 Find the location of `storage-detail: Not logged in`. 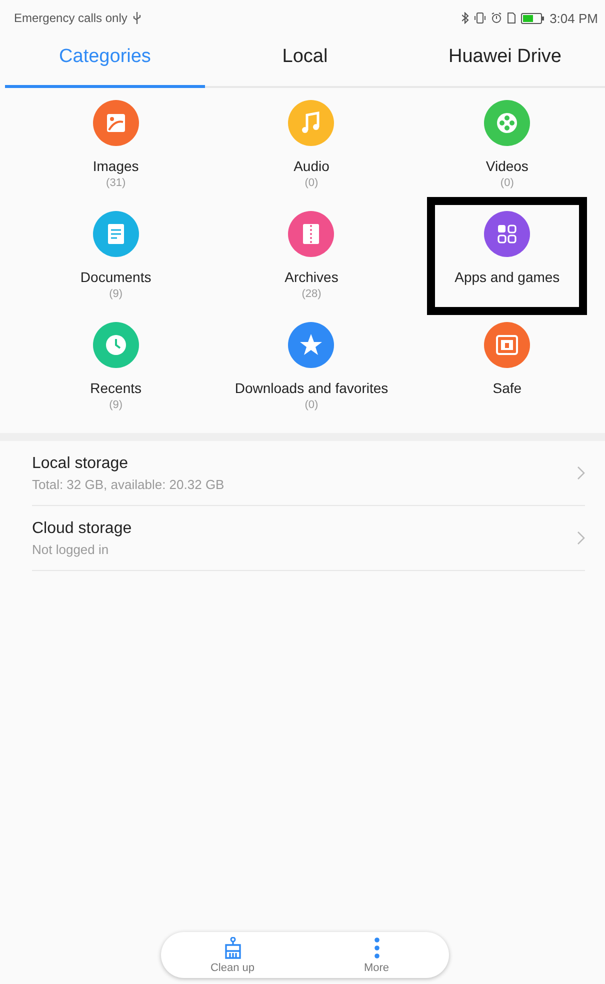

storage-detail: Not logged in is located at coordinates (71, 549).